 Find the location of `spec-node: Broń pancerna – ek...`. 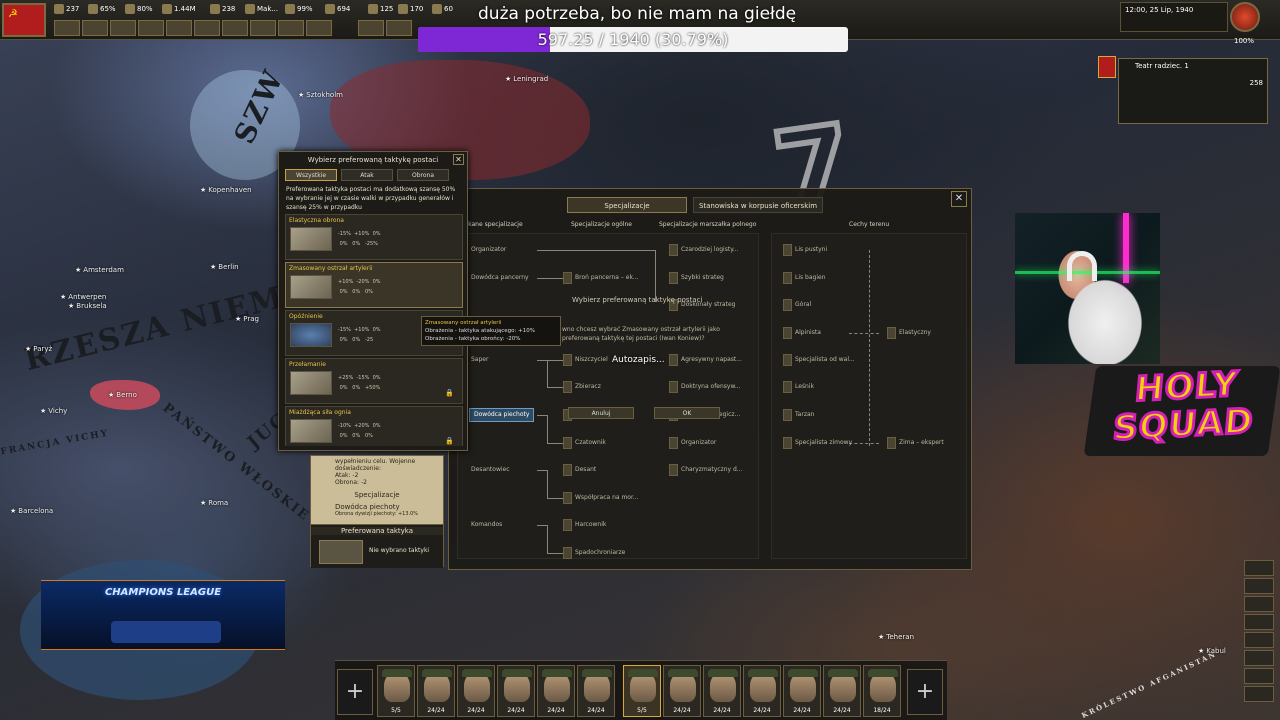

spec-node: Broń pancerna – ek... is located at coordinates (601, 278).